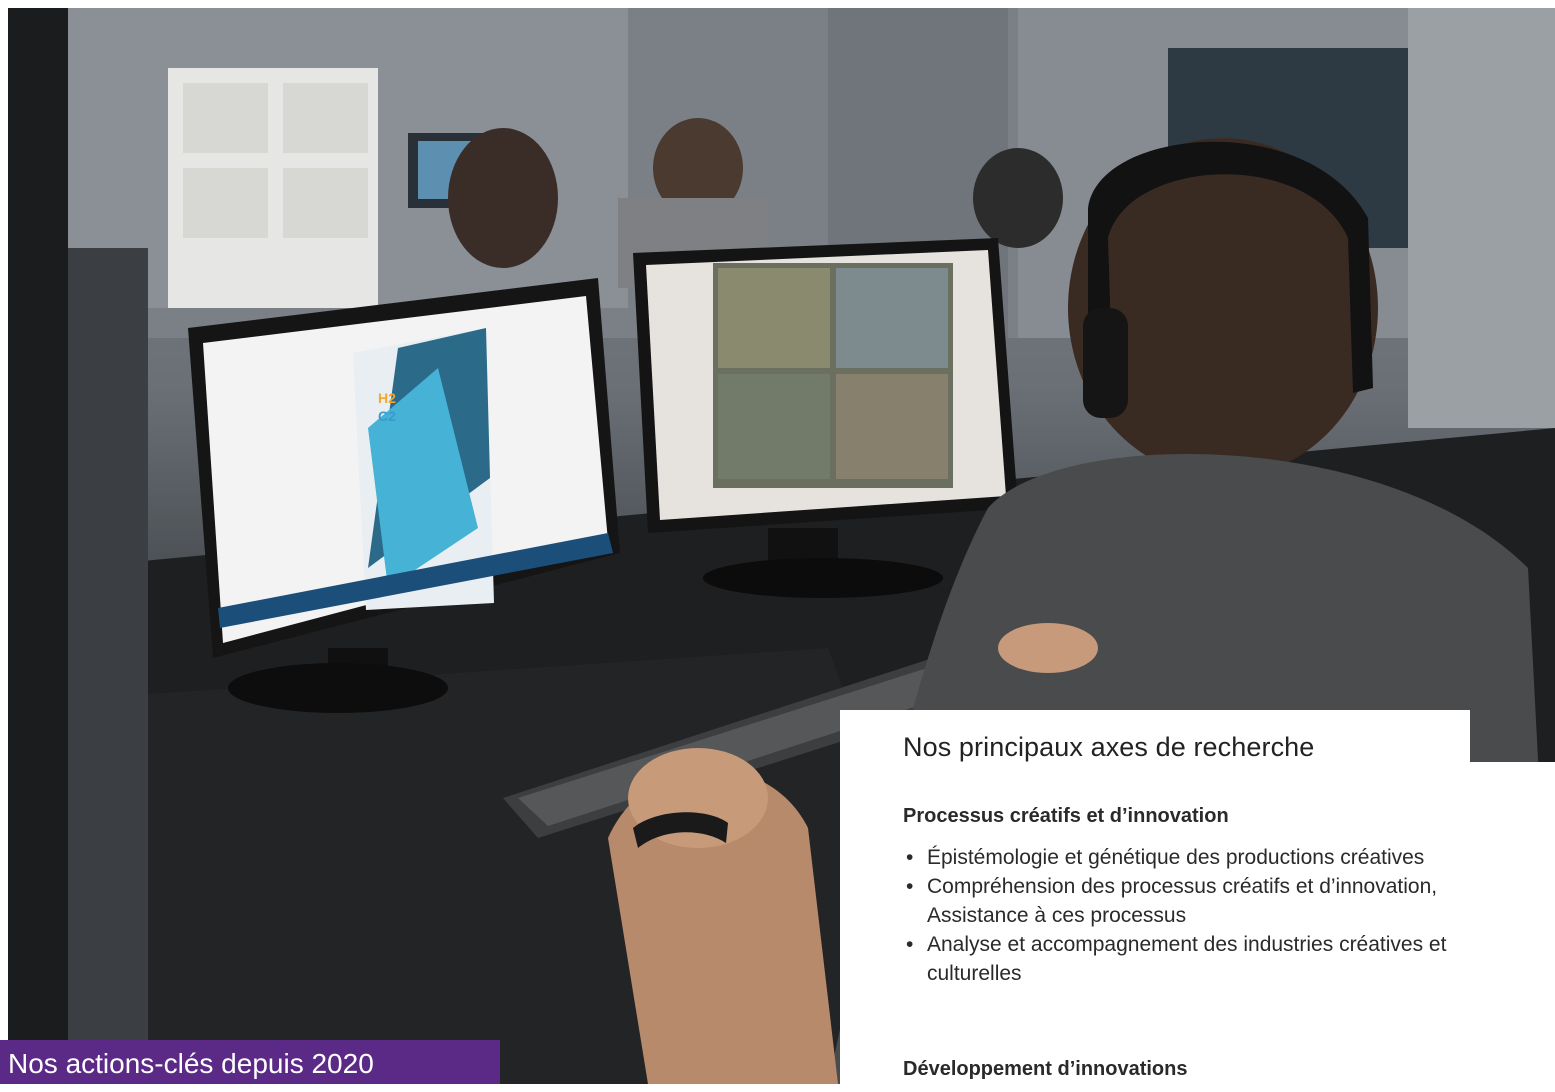 This screenshot has width=1555, height=1092. Describe the element at coordinates (1109, 747) in the screenshot. I see `research-heading: Nos principaux axes de recherche` at that location.